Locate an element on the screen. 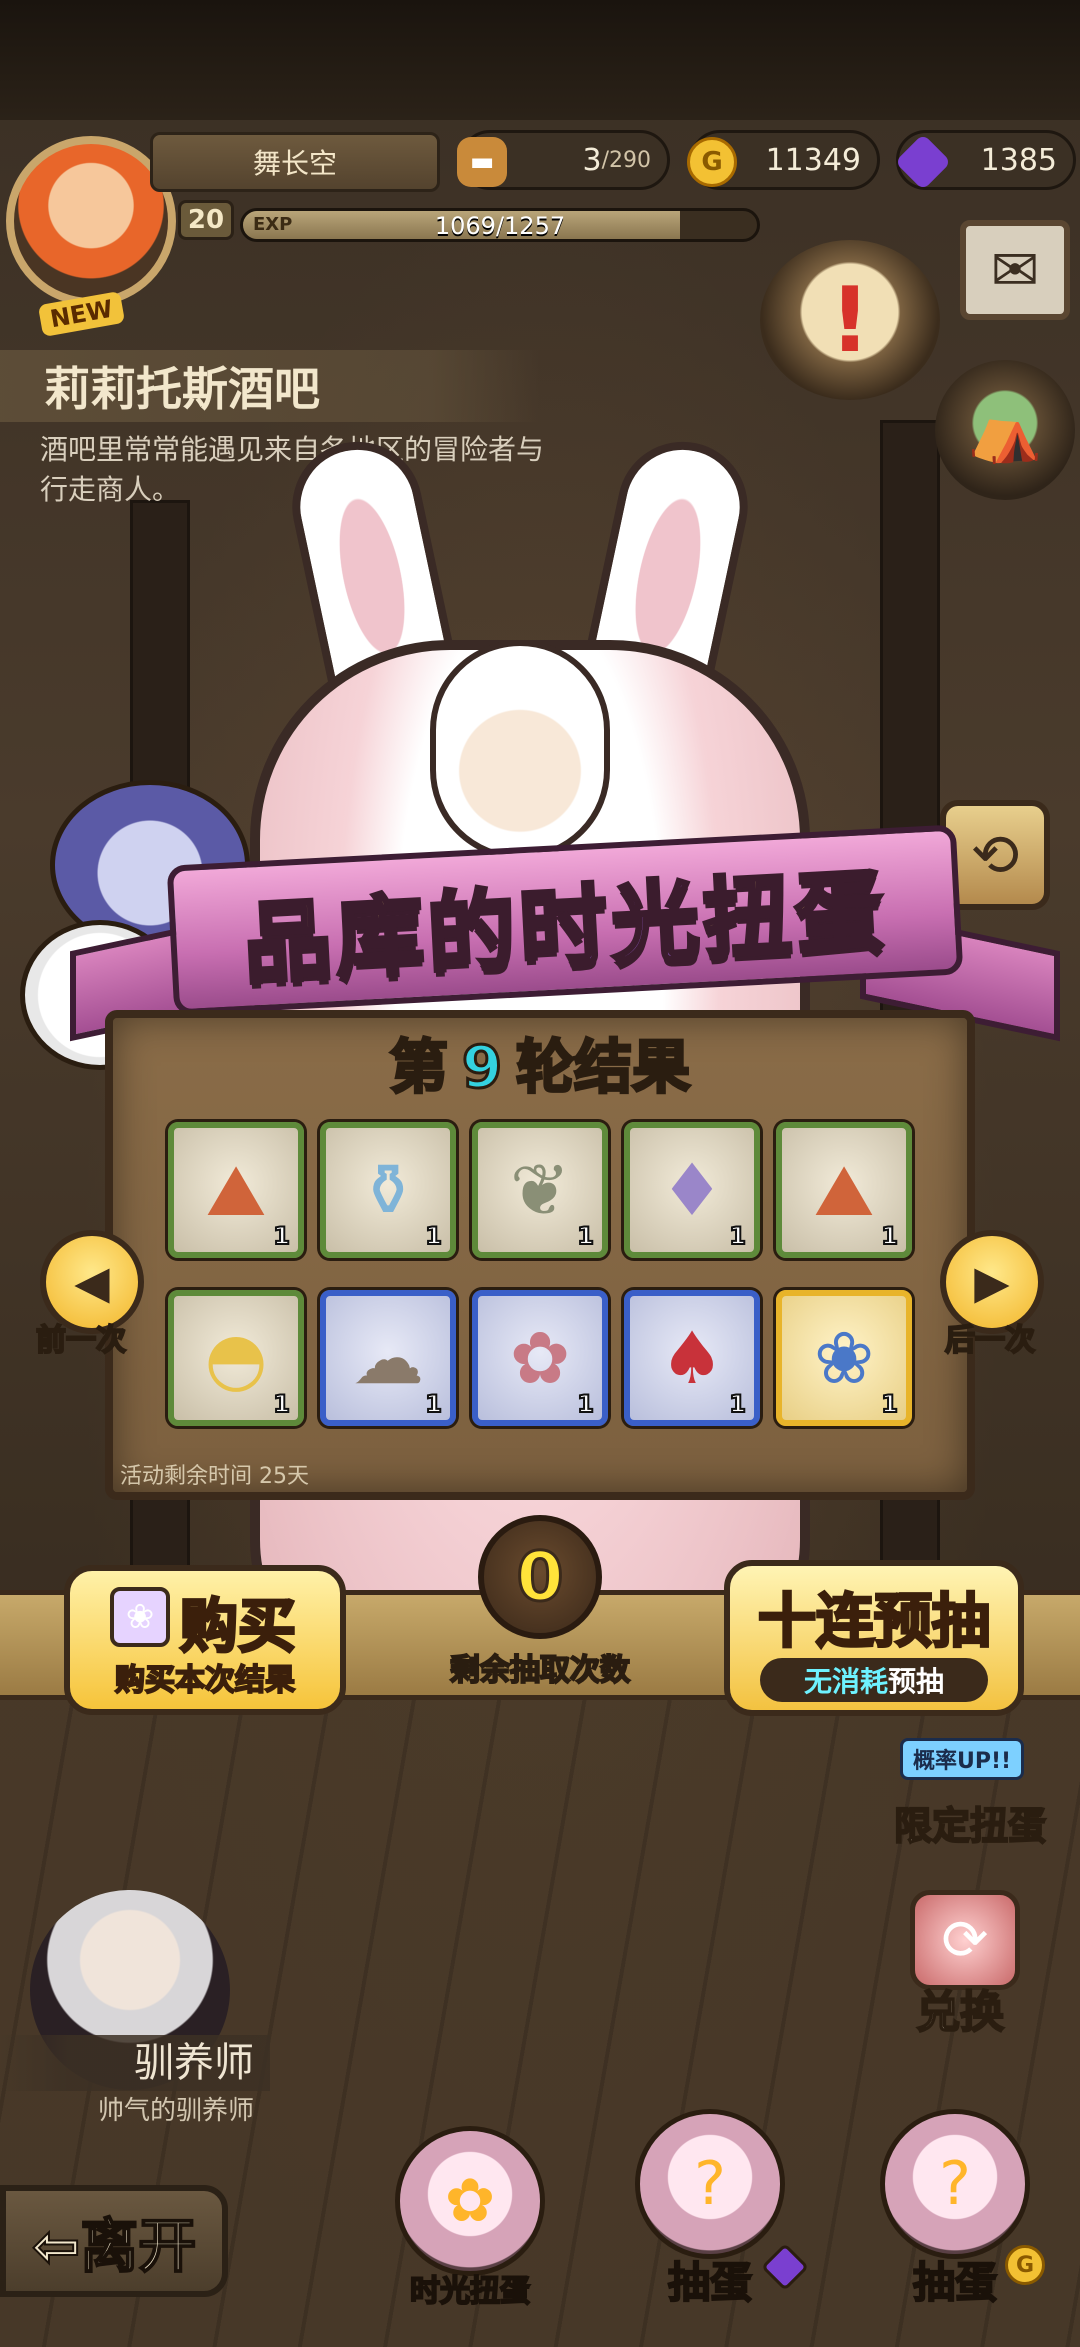  result-slot: ✿ 1 is located at coordinates (540, 1358).